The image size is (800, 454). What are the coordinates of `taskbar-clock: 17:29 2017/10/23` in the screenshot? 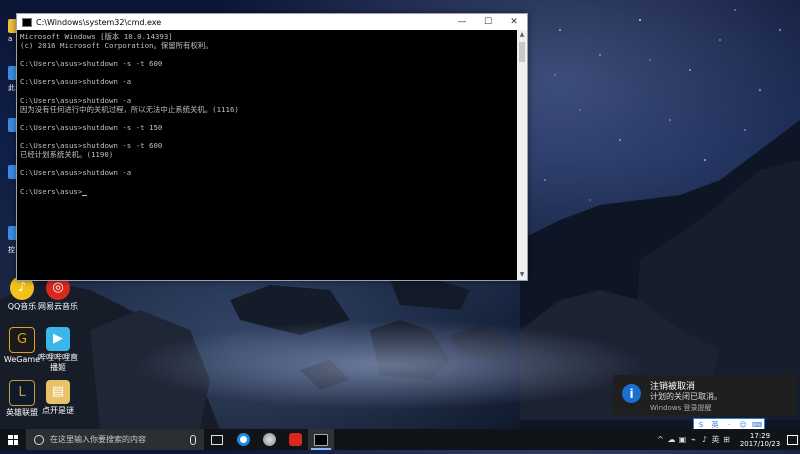 It's located at (760, 440).